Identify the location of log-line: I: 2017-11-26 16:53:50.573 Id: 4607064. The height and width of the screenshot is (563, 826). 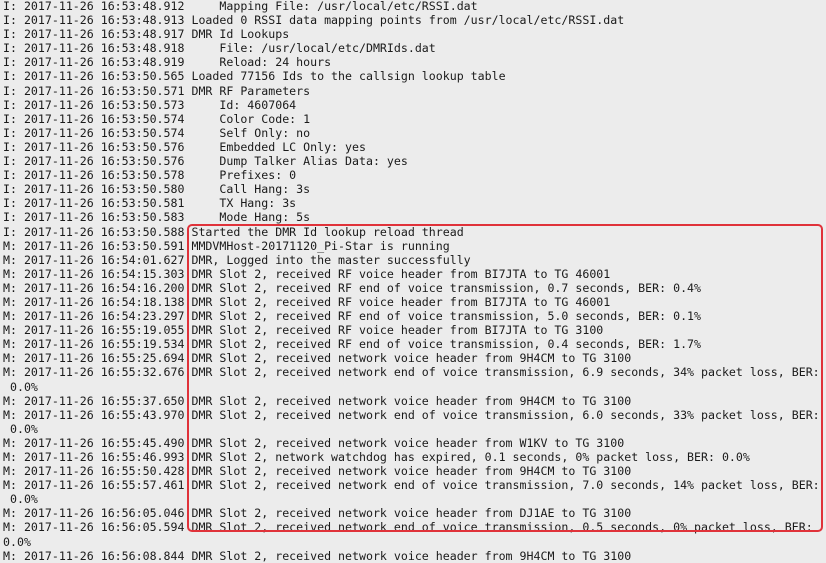
(150, 104).